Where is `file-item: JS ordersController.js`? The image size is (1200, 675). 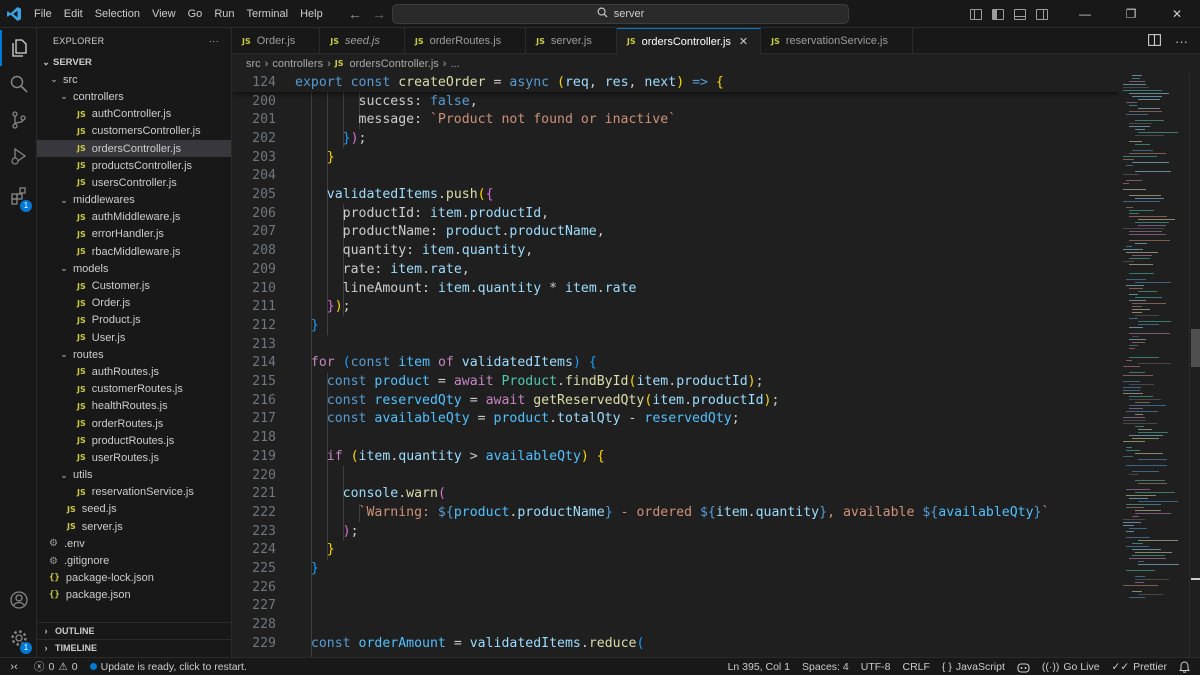
file-item: JS ordersController.js is located at coordinates (134, 148).